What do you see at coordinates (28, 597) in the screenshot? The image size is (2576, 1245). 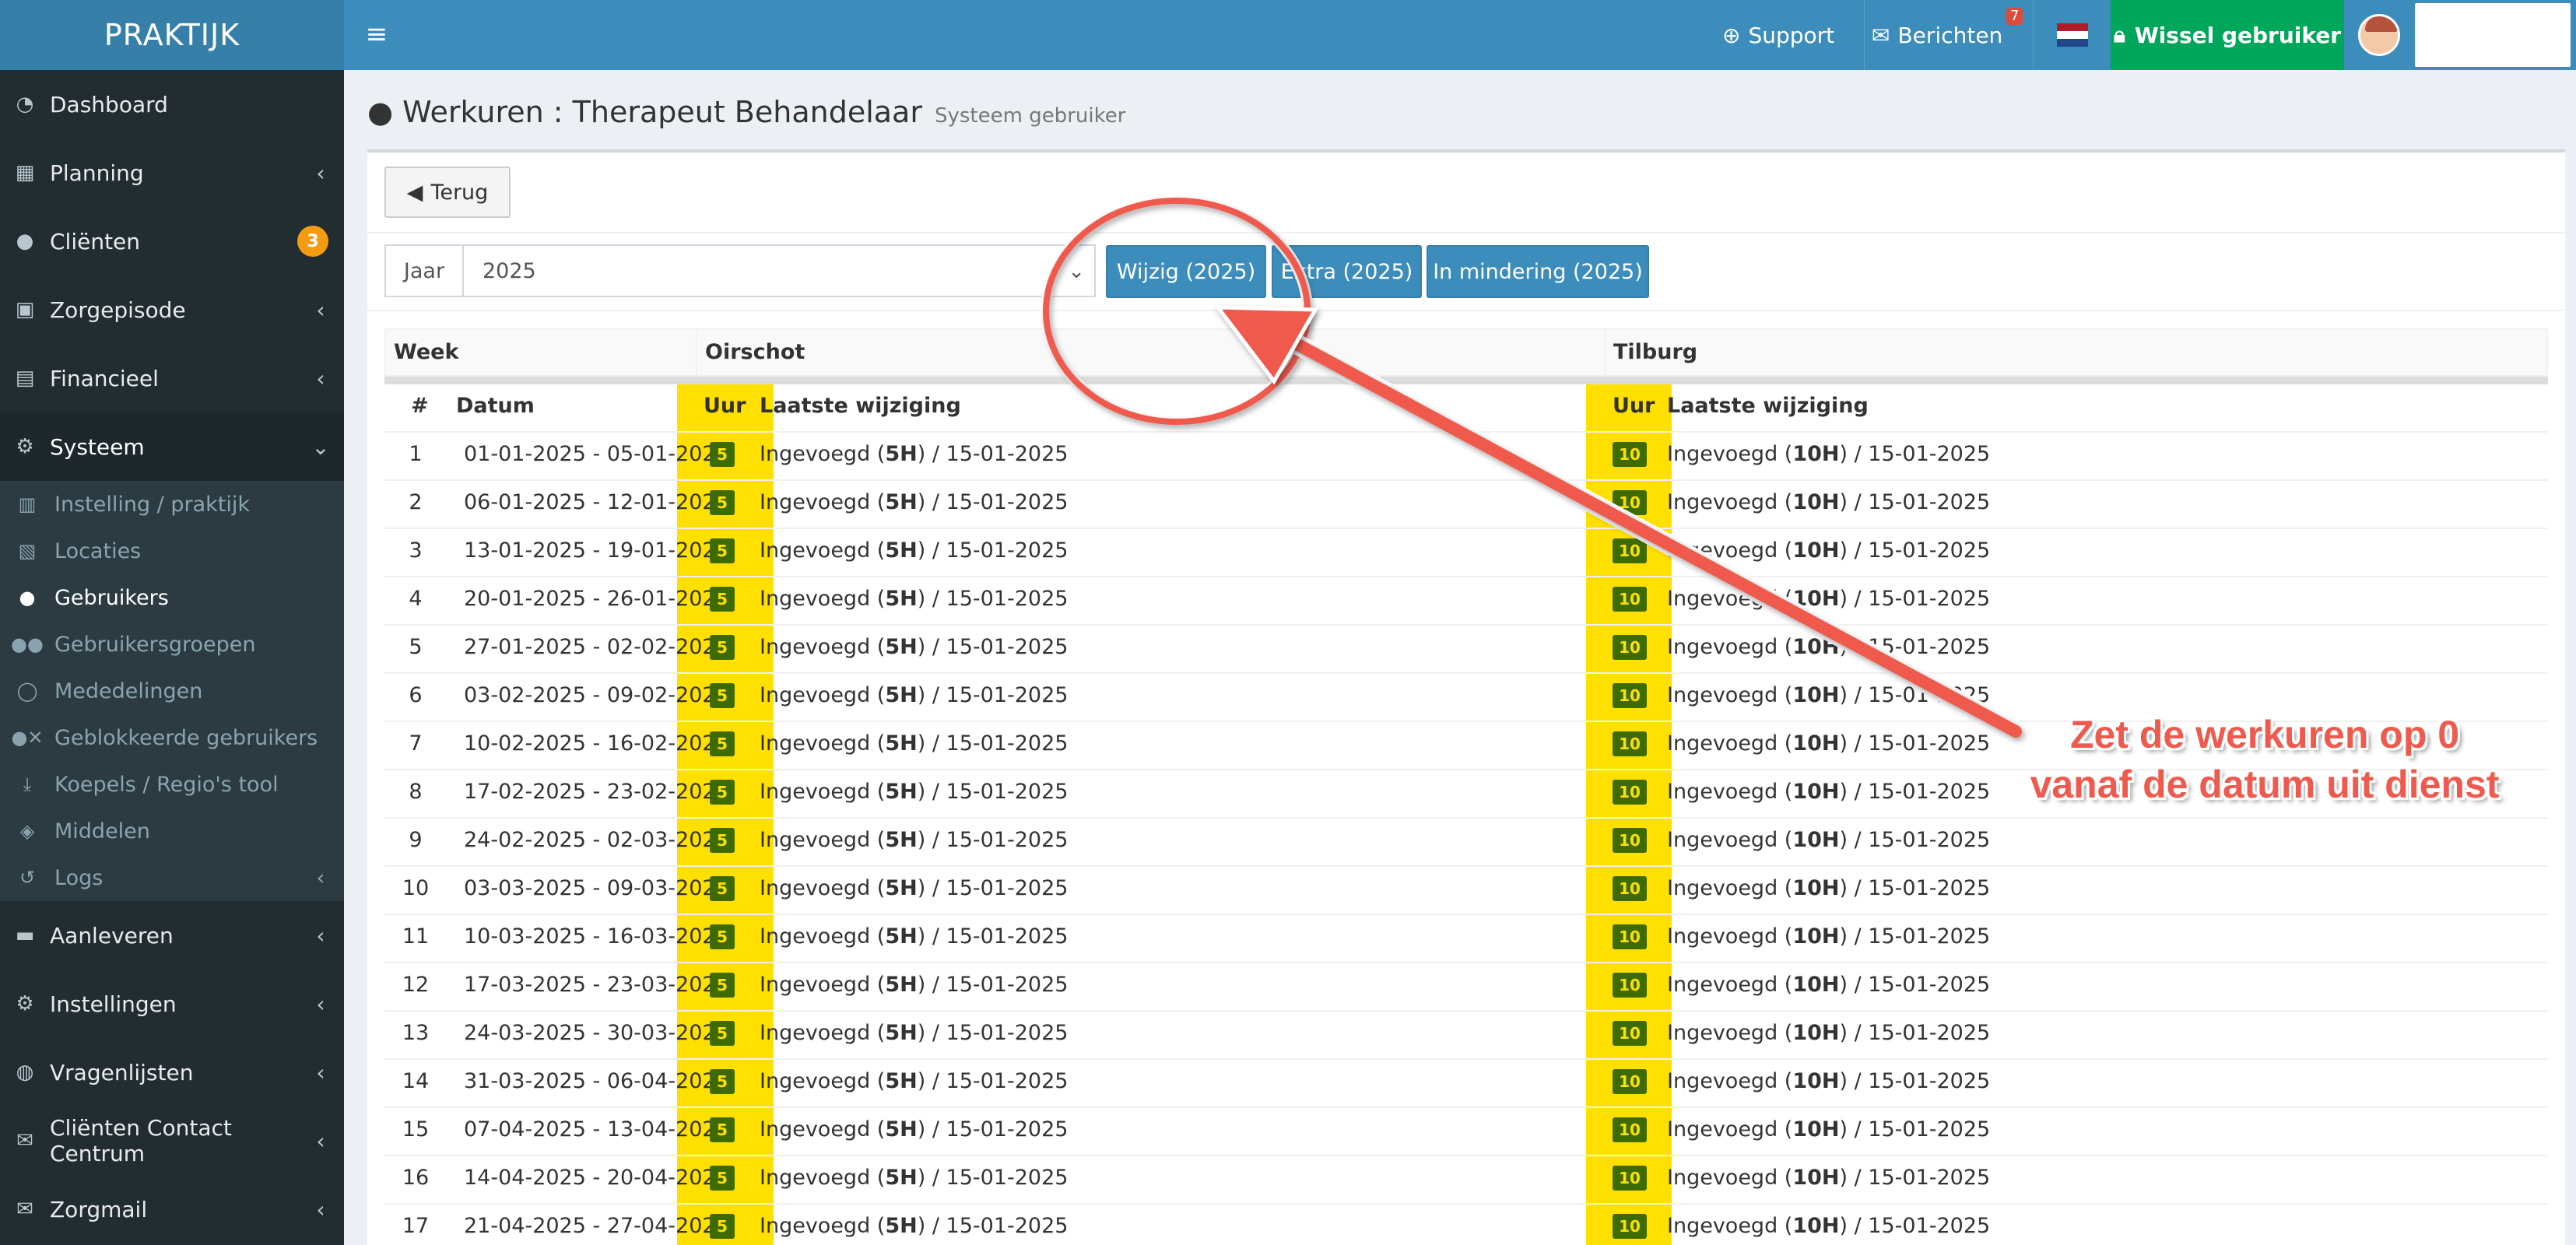 I see `user-icon: ●` at bounding box center [28, 597].